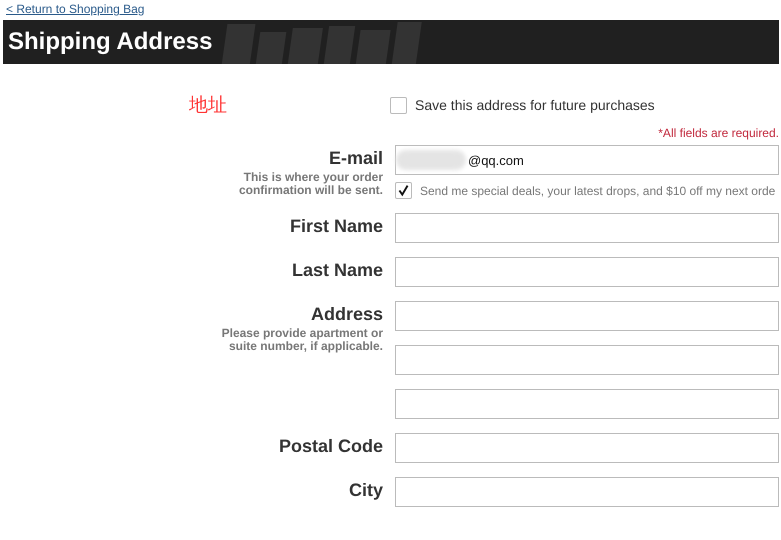 The height and width of the screenshot is (540, 781). Describe the element at coordinates (75, 9) in the screenshot. I see `back-link: < Return to Shopping Bag` at that location.